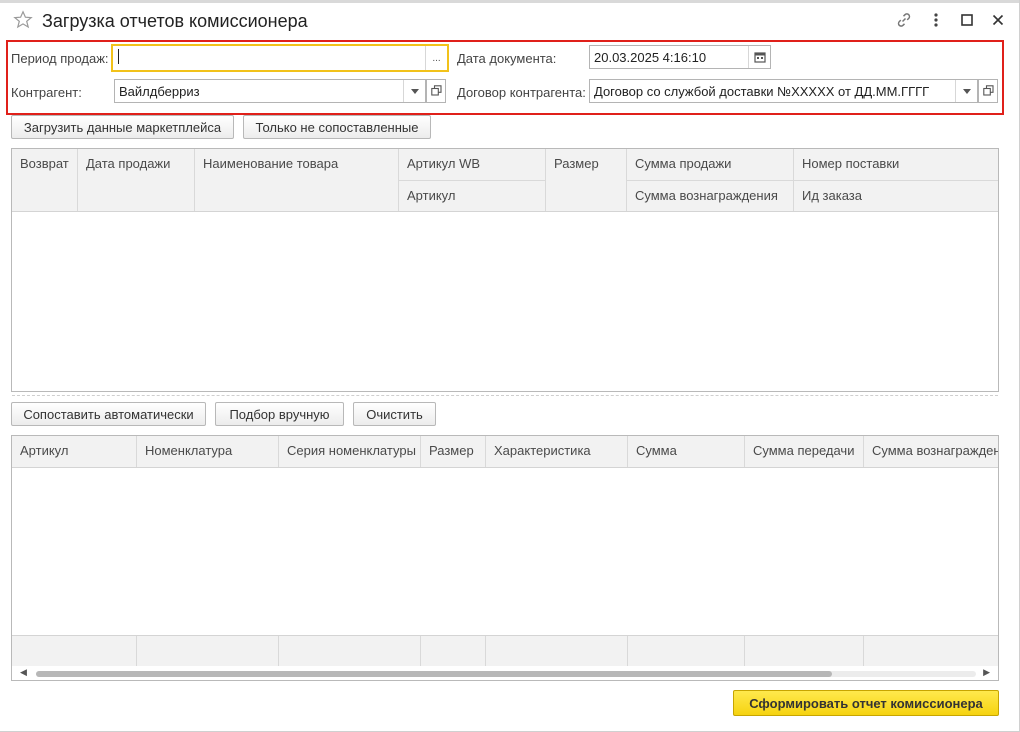 This screenshot has width=1020, height=732. Describe the element at coordinates (510, 21) in the screenshot. I see `title-bar: Загрузка отчетов комиссионера` at that location.